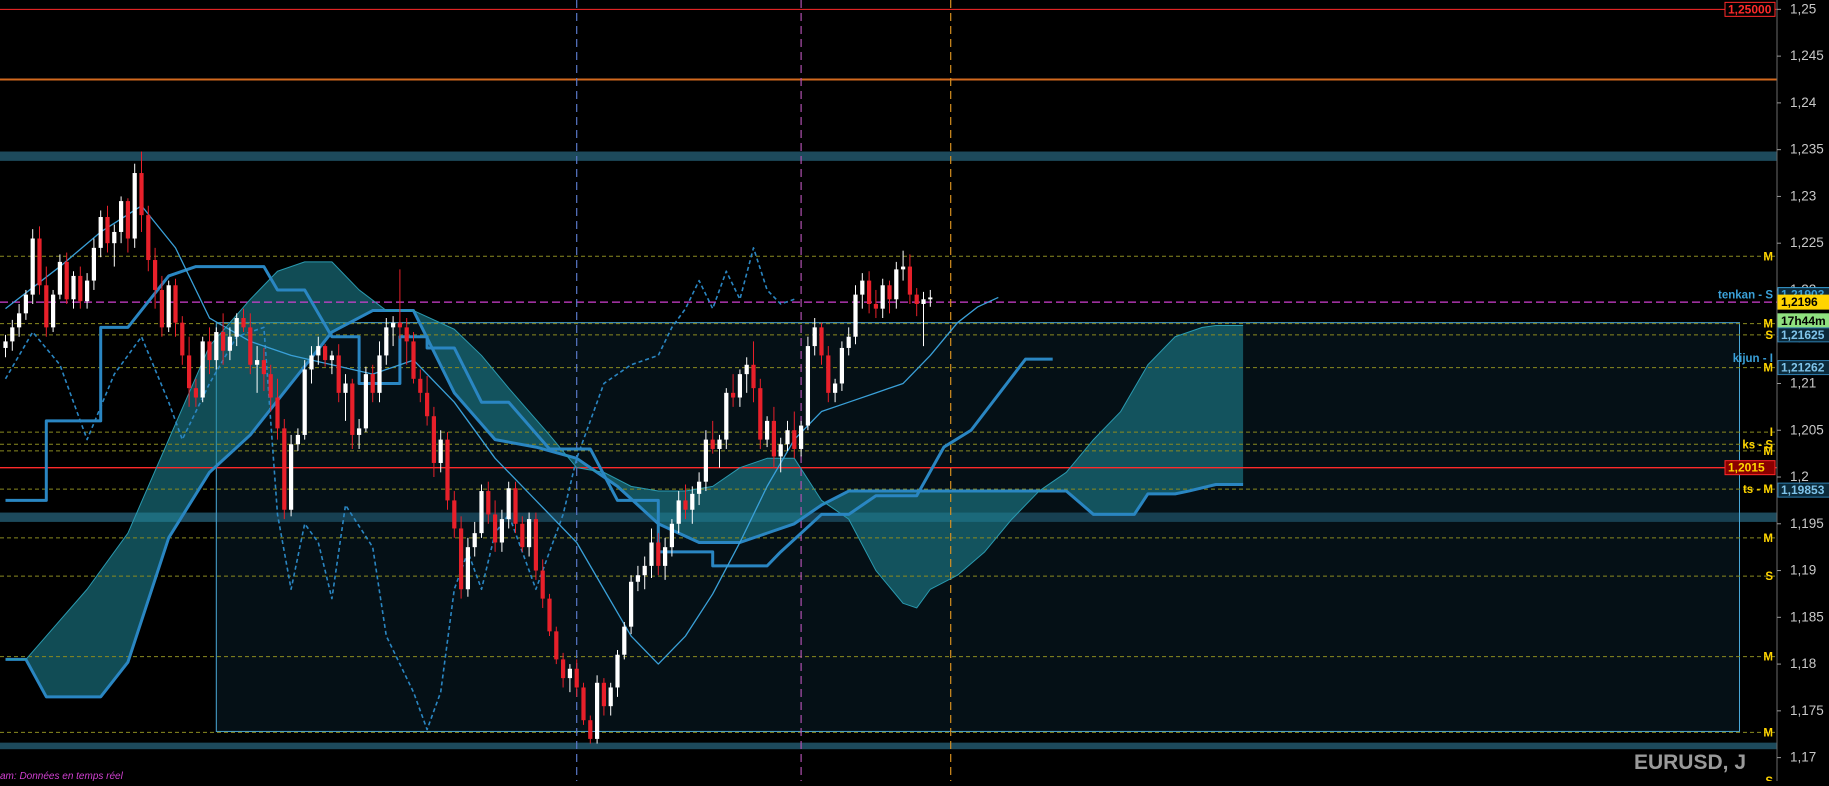 The width and height of the screenshot is (1829, 786). What do you see at coordinates (1803, 490) in the screenshot?
I see `price-tag-7: 1,19853` at bounding box center [1803, 490].